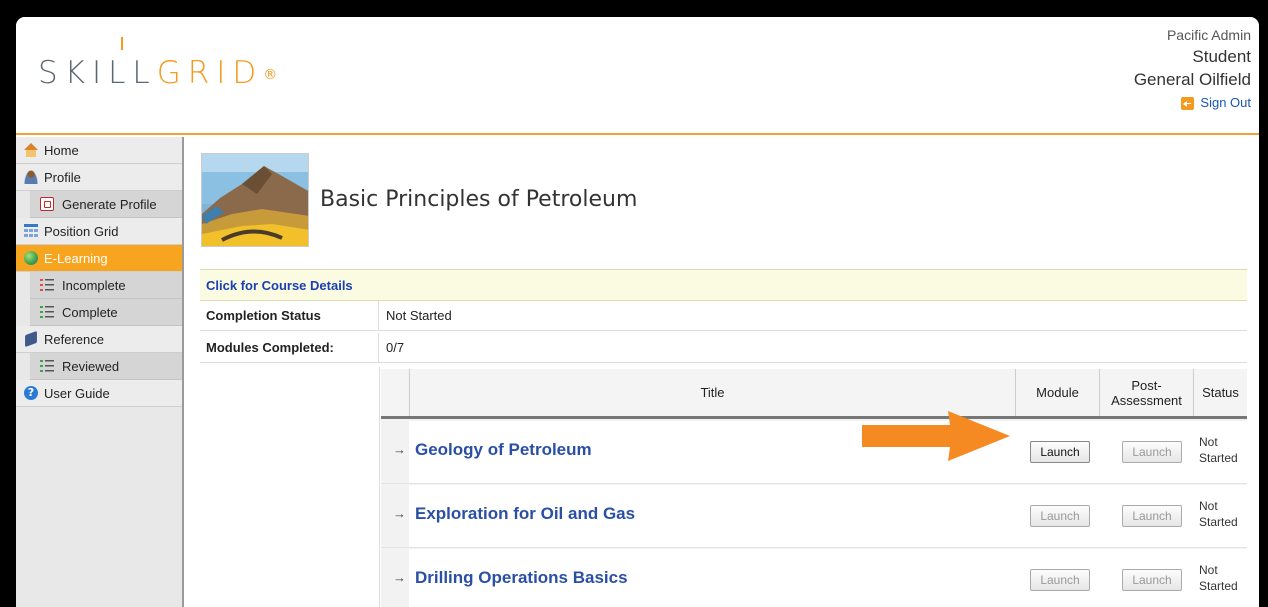  Describe the element at coordinates (479, 199) in the screenshot. I see `course-title: Basic Principles of Petroleum` at that location.